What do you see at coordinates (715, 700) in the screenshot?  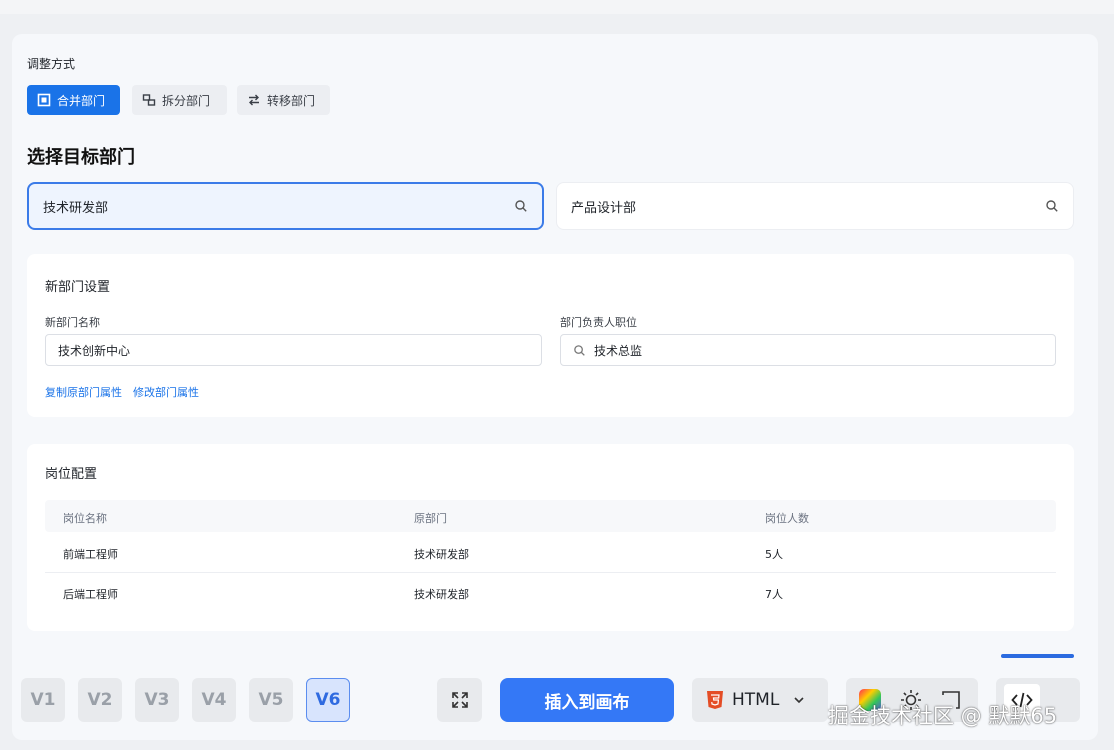 I see `html5-icon` at bounding box center [715, 700].